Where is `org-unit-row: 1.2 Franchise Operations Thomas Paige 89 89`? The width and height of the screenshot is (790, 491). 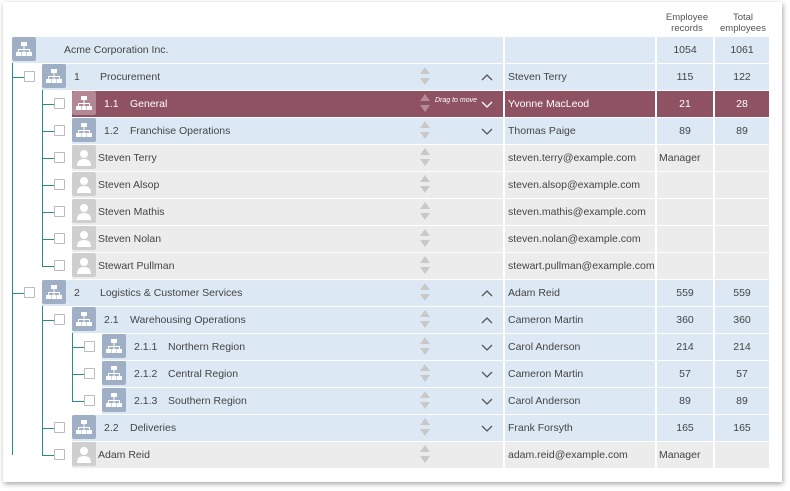 org-unit-row: 1.2 Franchise Operations Thomas Paige 89 89 is located at coordinates (392, 131).